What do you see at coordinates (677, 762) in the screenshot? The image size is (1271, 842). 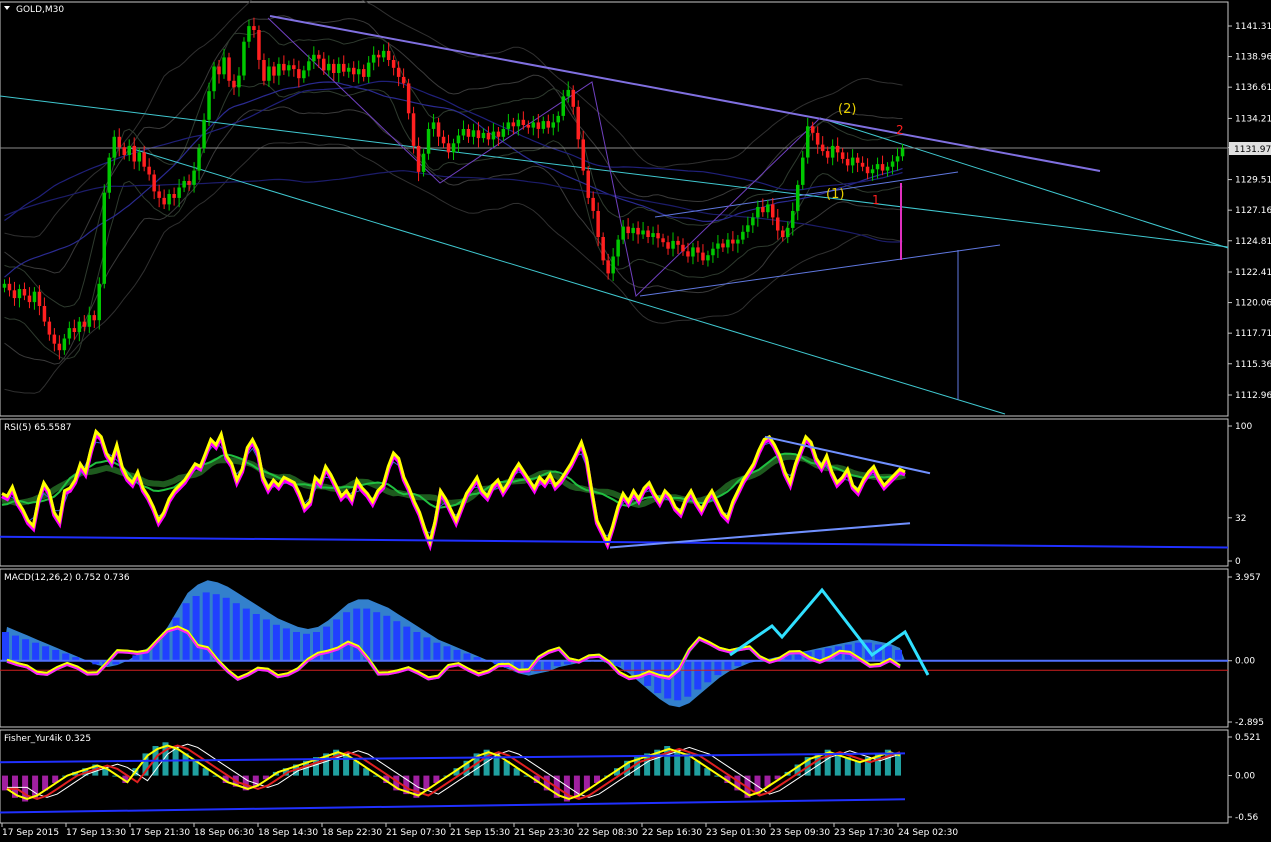 I see `fisher-bar` at bounding box center [677, 762].